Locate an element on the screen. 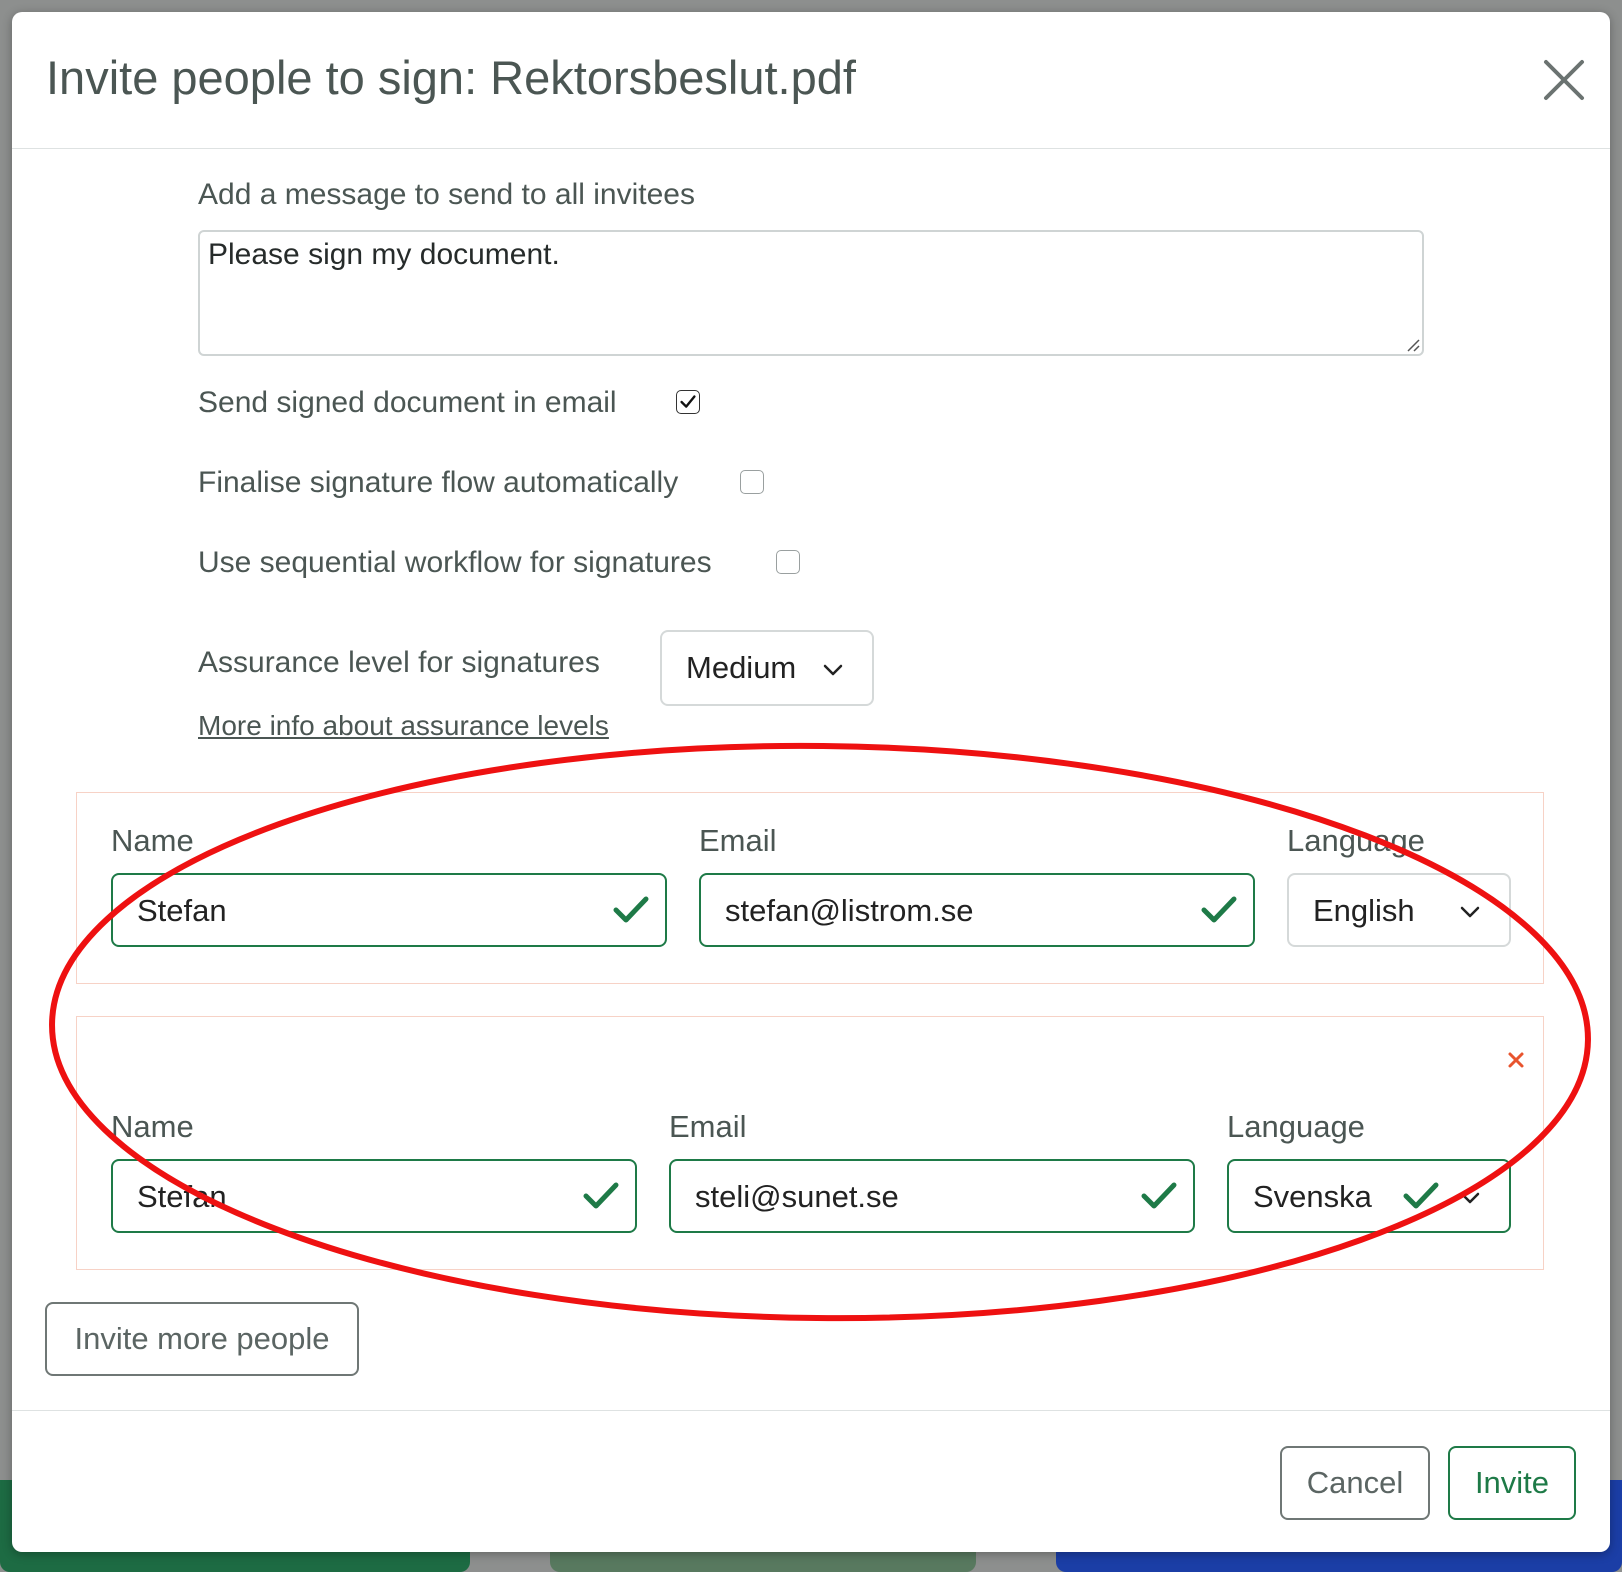  close-icon is located at coordinates (1564, 80).